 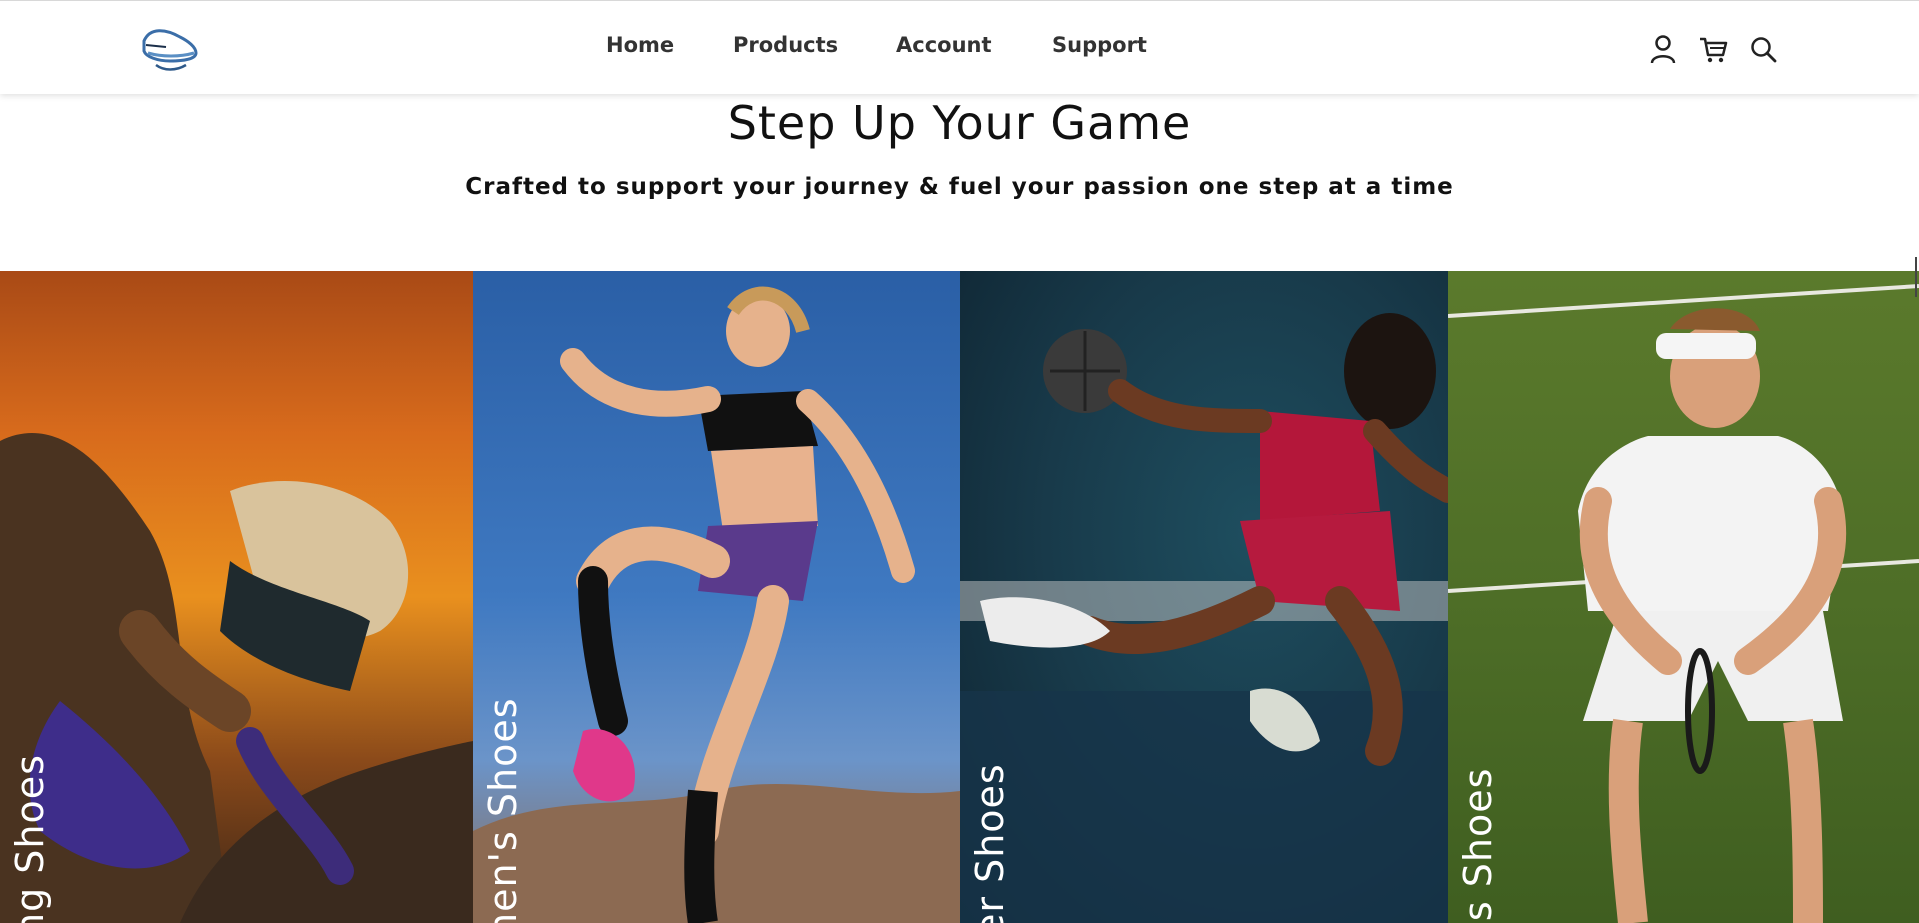 What do you see at coordinates (640, 45) in the screenshot?
I see `nav-home-link: Home` at bounding box center [640, 45].